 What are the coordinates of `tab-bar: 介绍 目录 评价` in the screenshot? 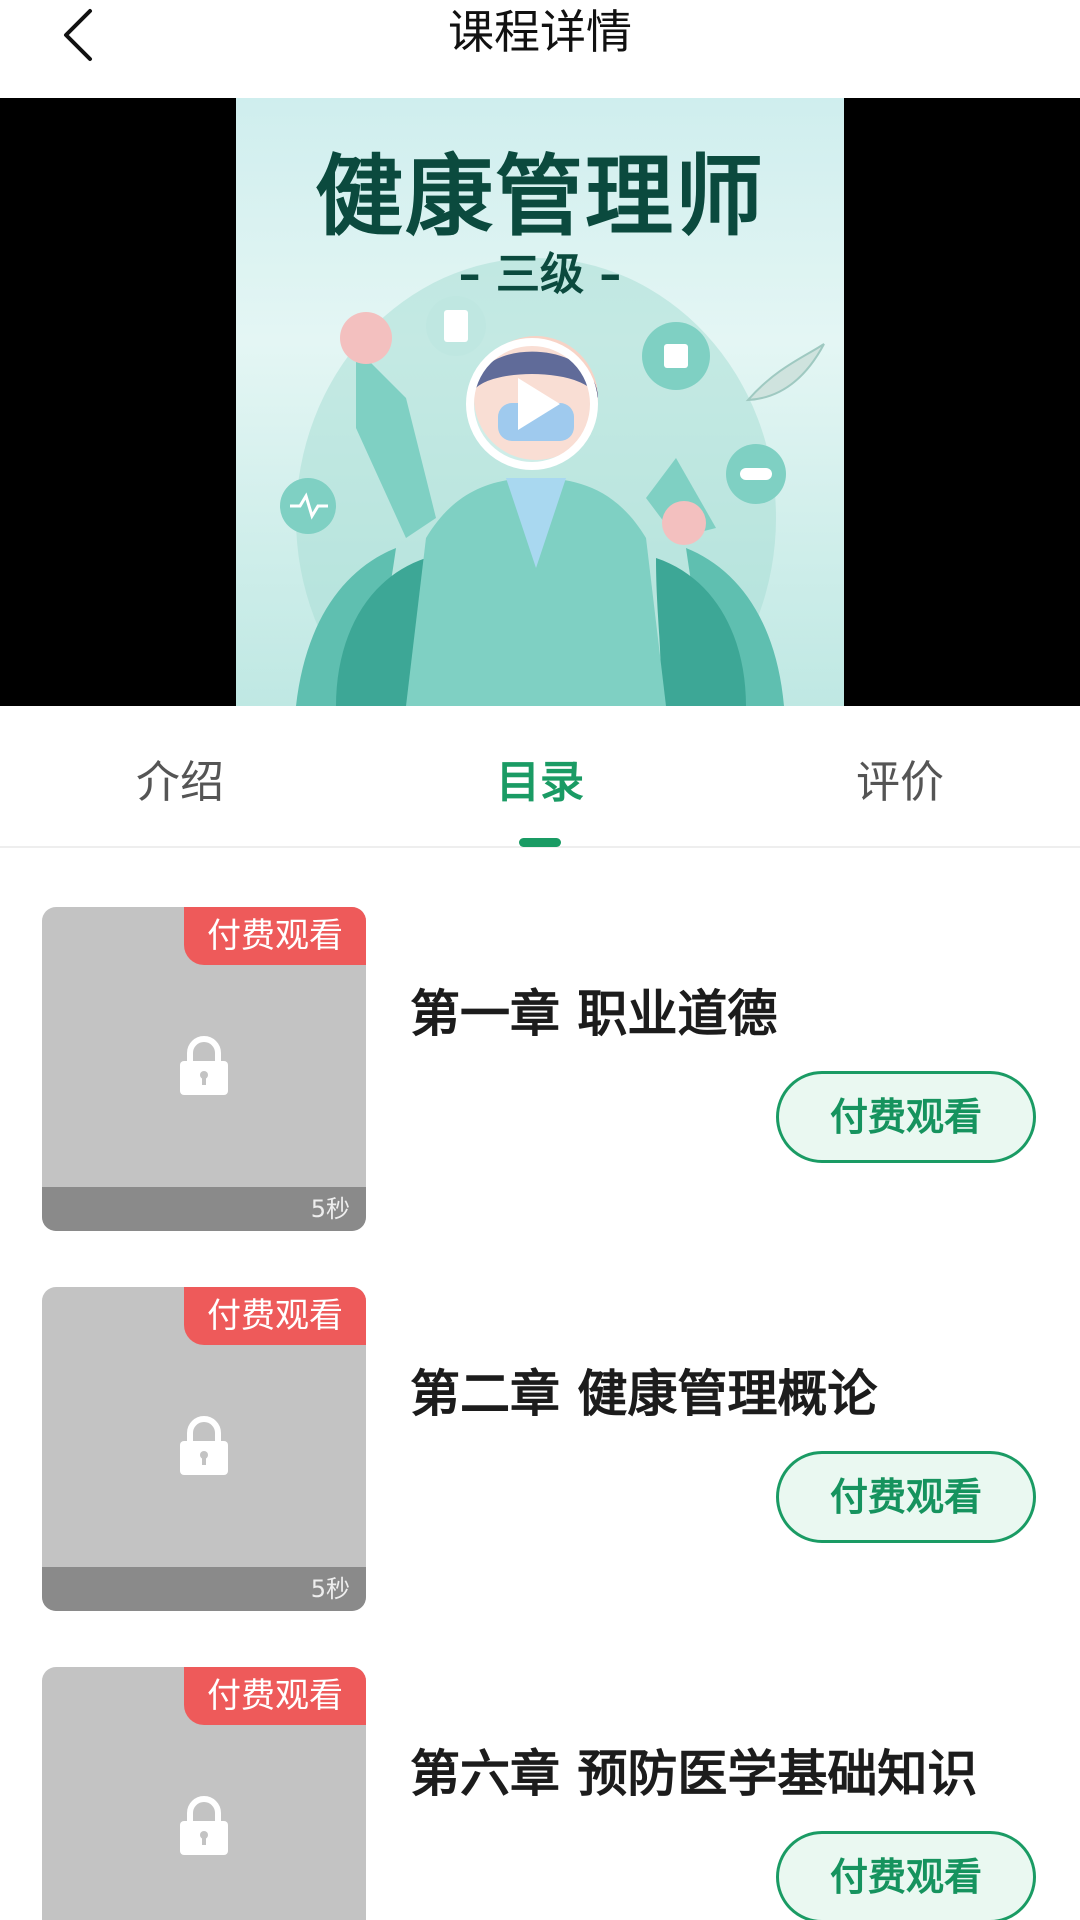 It's located at (540, 777).